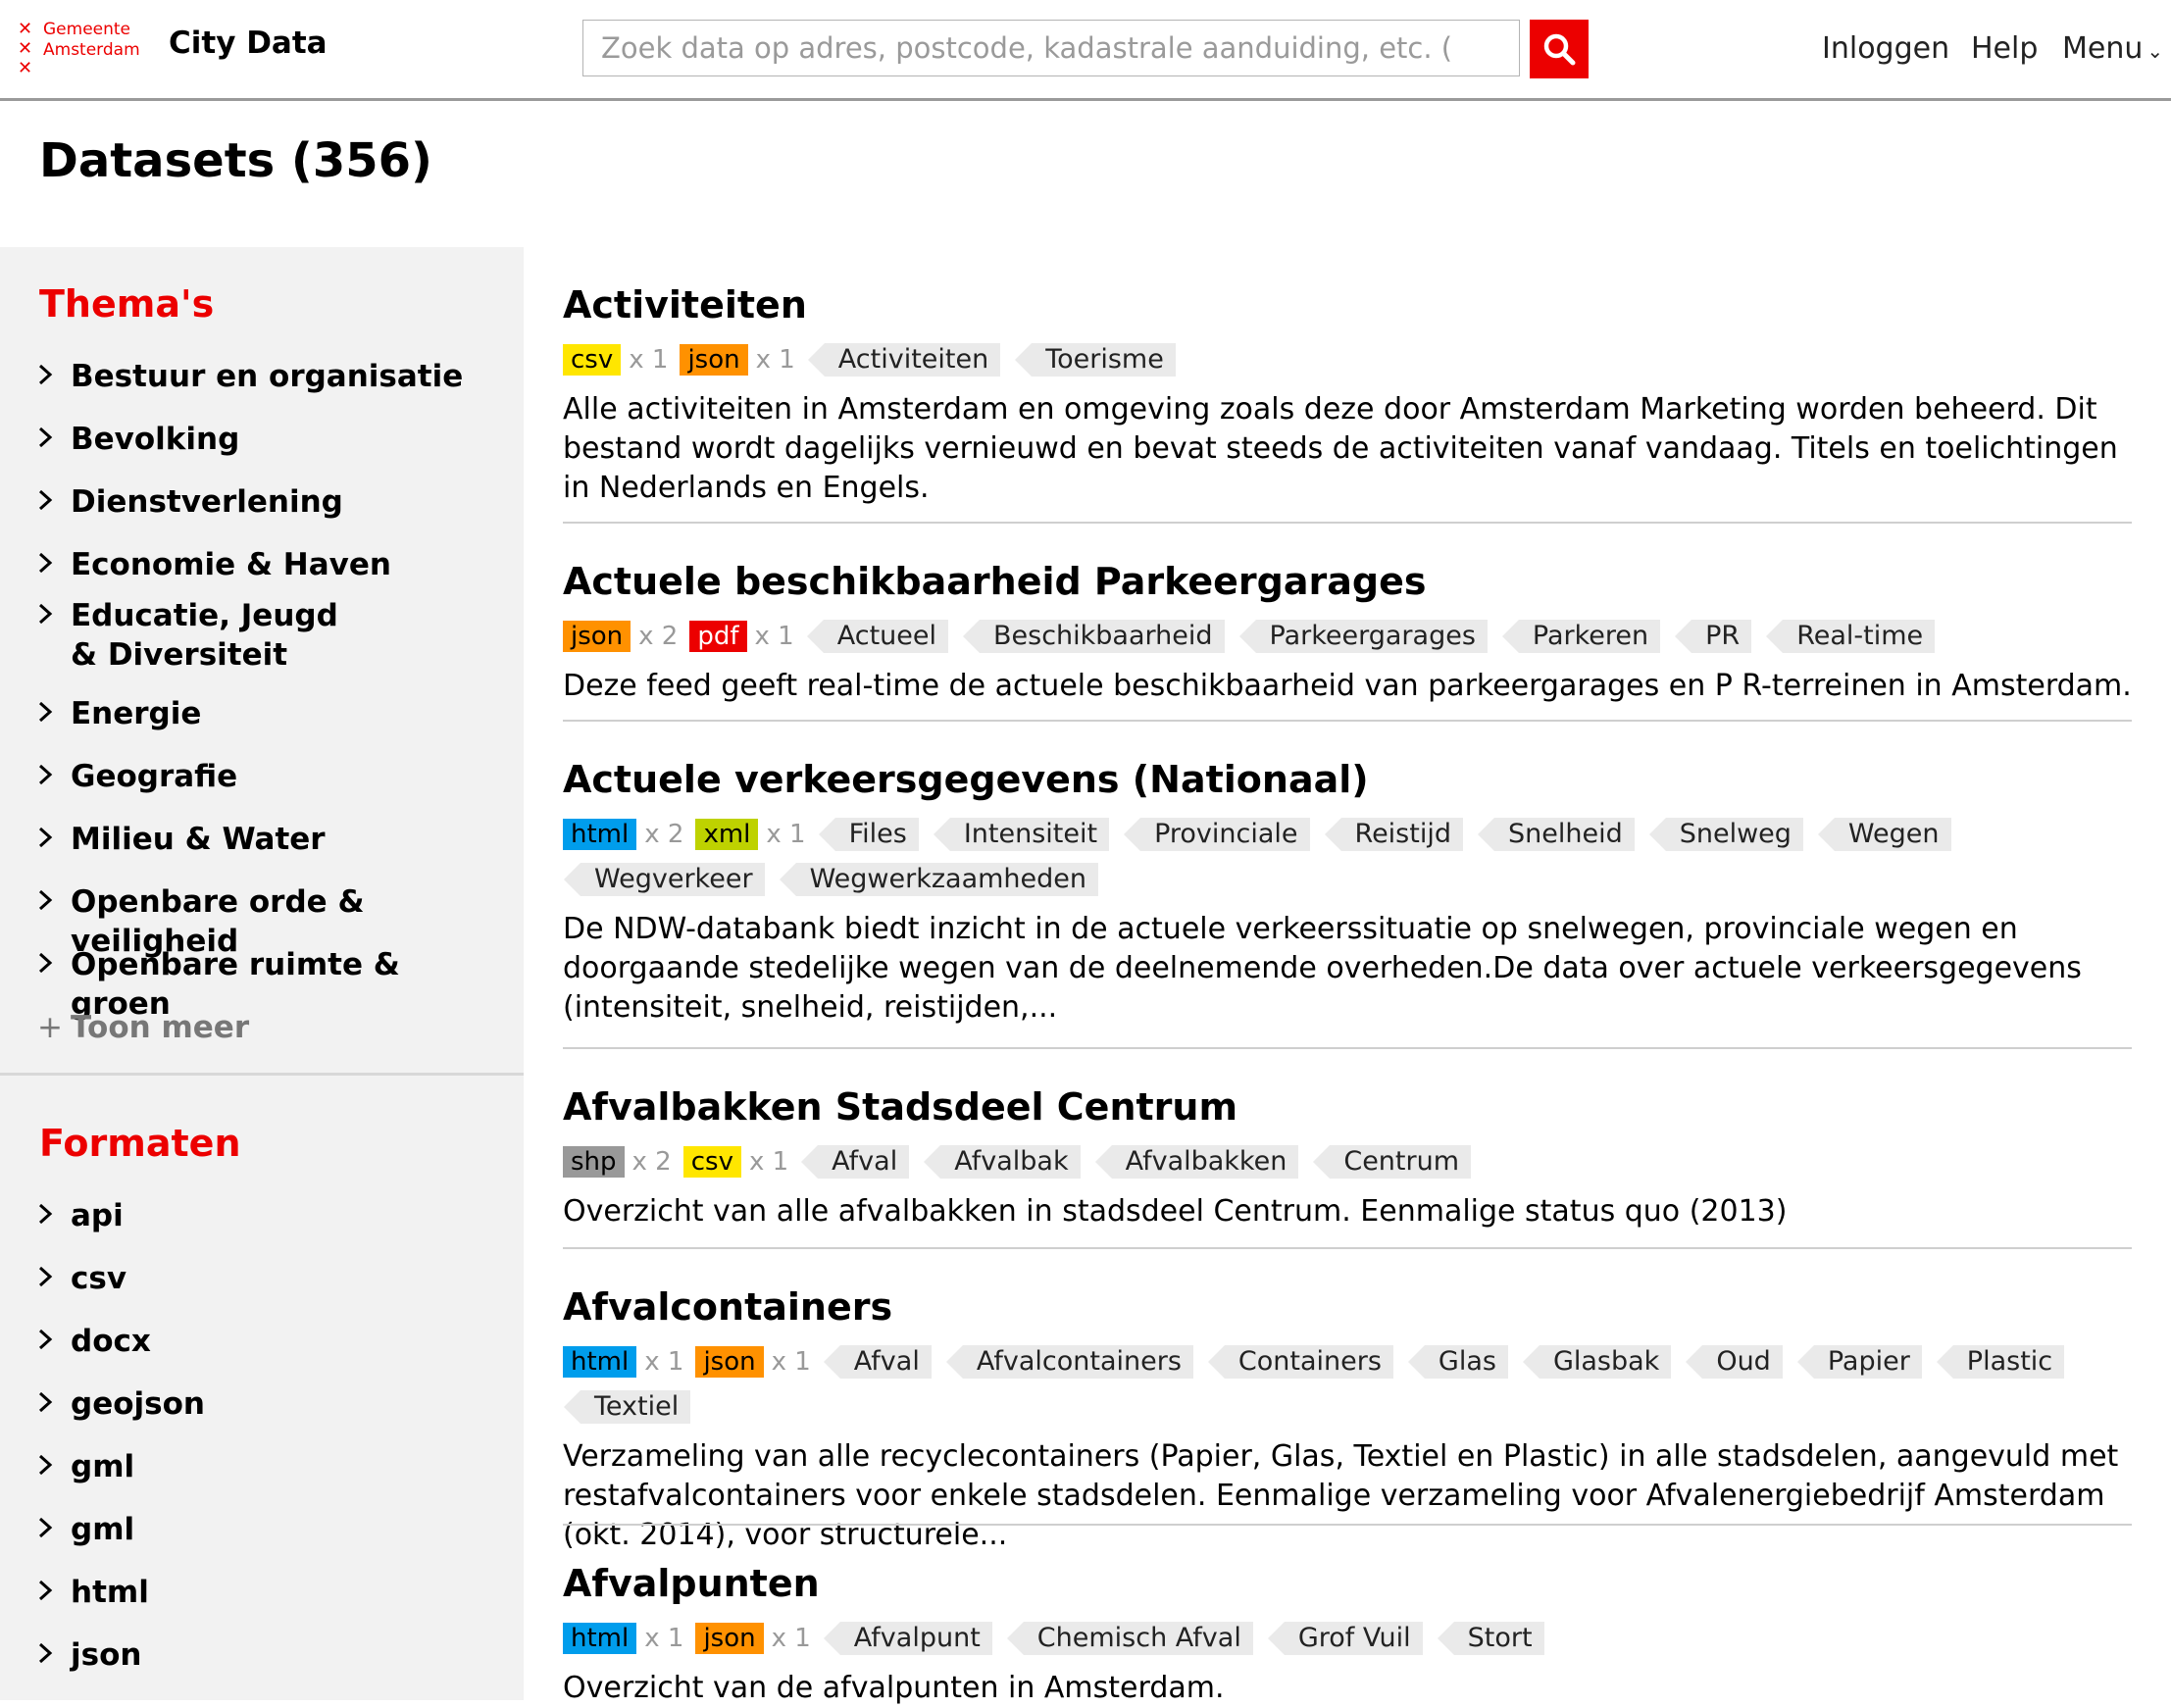 The image size is (2171, 1708). What do you see at coordinates (1217, 834) in the screenshot?
I see `keyword-tag: Provinciale` at bounding box center [1217, 834].